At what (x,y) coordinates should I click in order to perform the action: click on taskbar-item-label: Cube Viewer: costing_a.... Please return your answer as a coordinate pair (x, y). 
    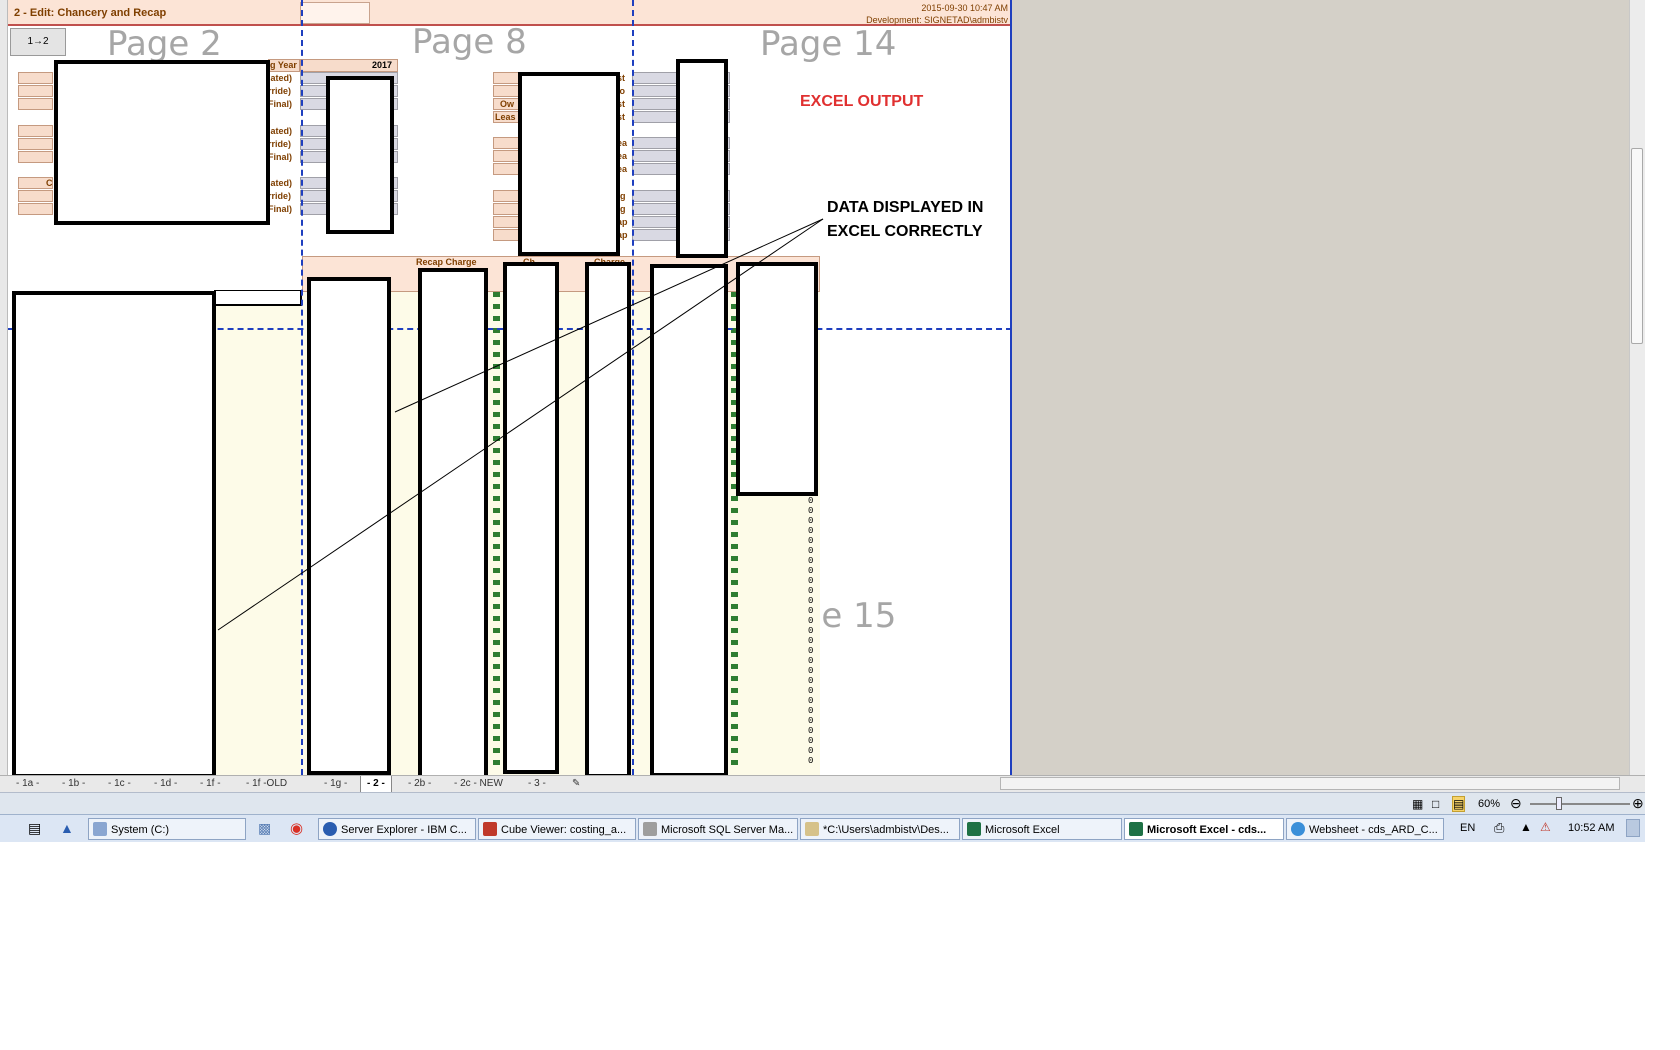
    Looking at the image, I should click on (564, 830).